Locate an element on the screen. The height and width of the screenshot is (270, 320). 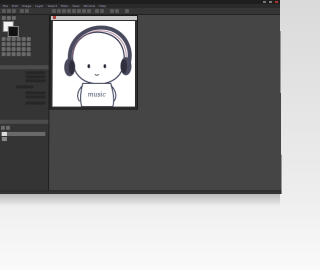
right-ear-cup-inner is located at coordinates (123, 65).